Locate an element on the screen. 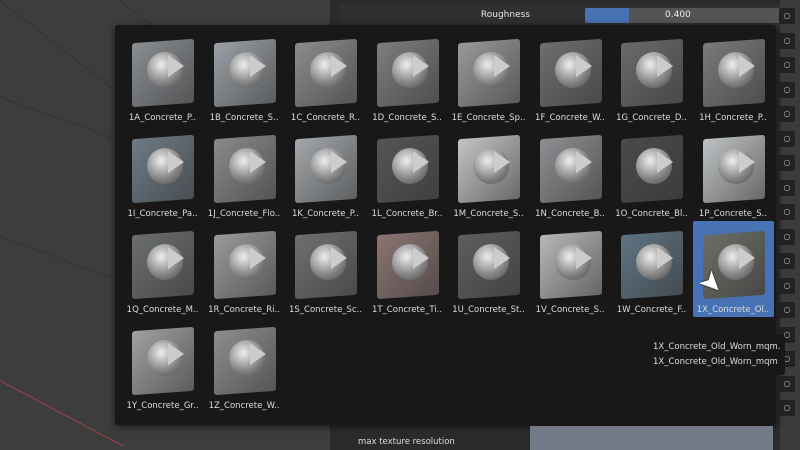 This screenshot has width=800, height=450. material-tile: 1A_Concrete_P.. is located at coordinates (162, 77).